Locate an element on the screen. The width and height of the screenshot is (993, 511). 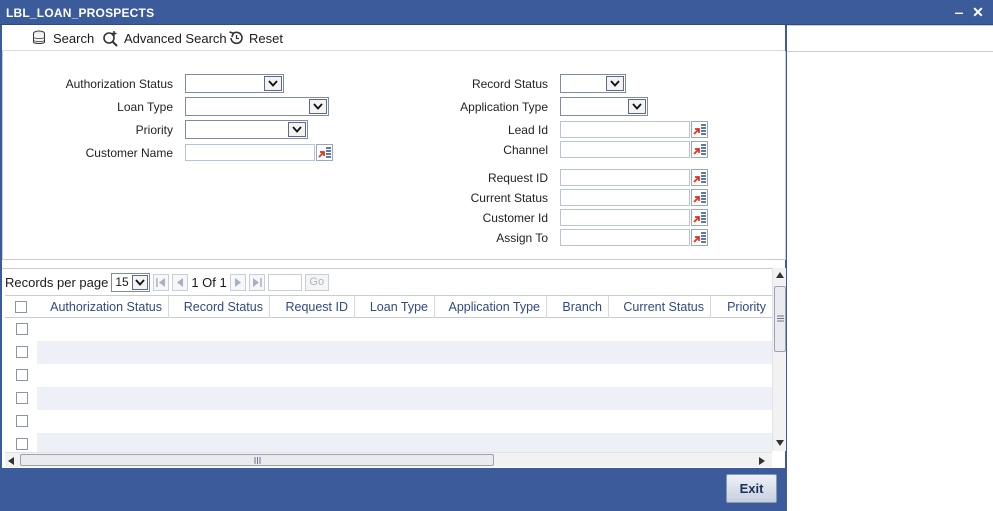
page-info: 1 Of 1 is located at coordinates (209, 282).